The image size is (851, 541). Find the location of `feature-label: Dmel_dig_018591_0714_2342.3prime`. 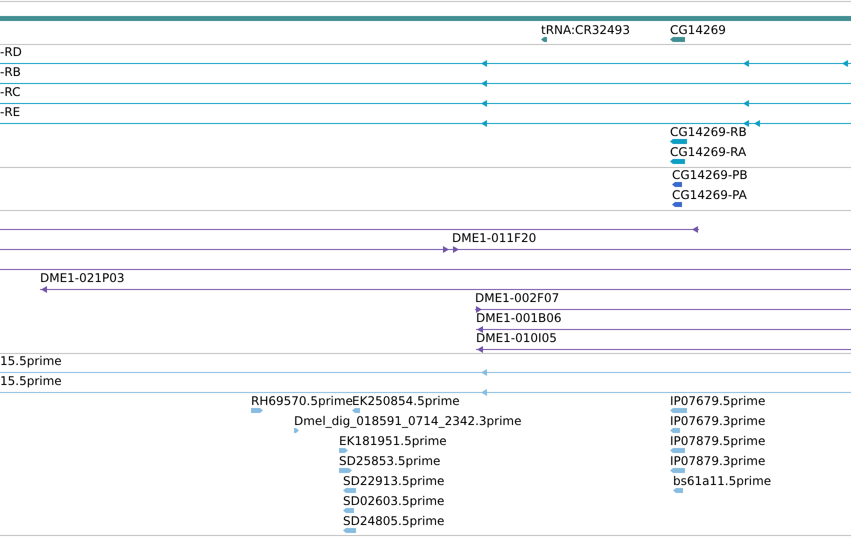

feature-label: Dmel_dig_018591_0714_2342.3prime is located at coordinates (408, 421).